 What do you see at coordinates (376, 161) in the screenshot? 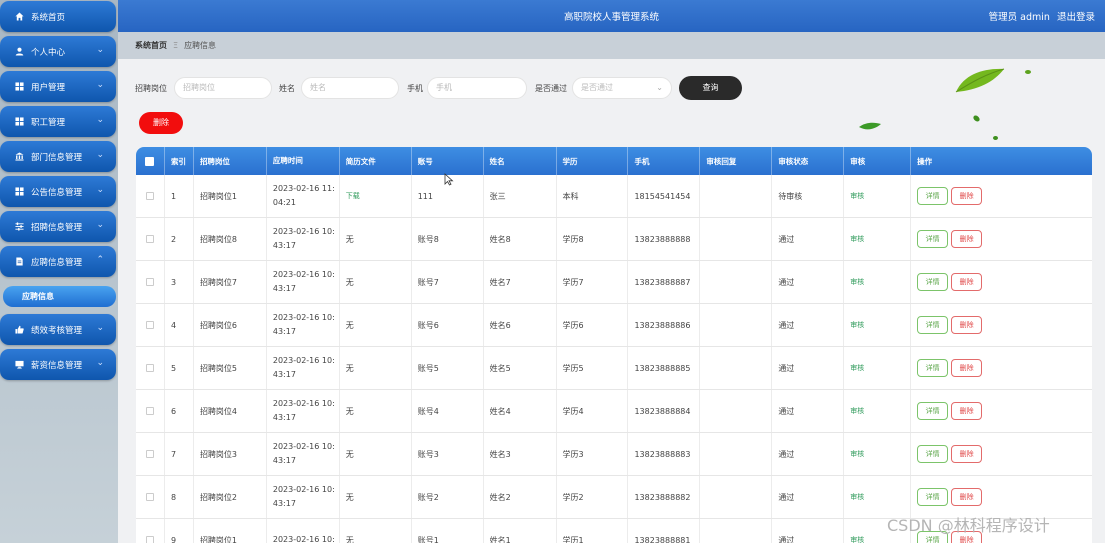
I see `column-header: 简历文件` at bounding box center [376, 161].